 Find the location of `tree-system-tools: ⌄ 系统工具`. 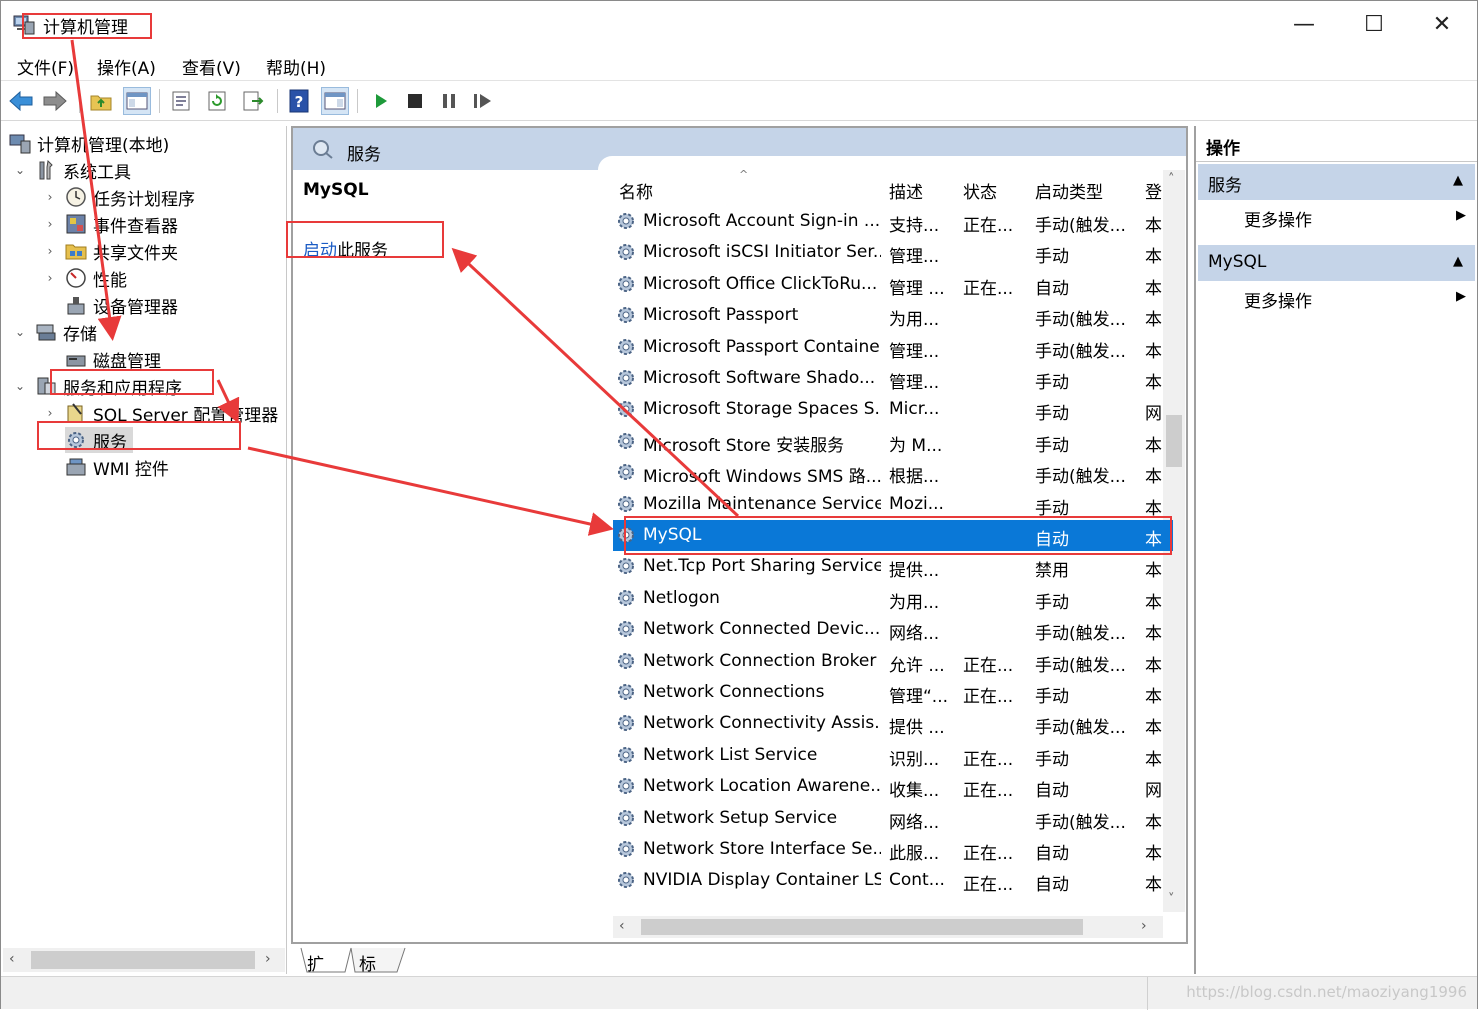

tree-system-tools: ⌄ 系统工具 is located at coordinates (72, 170).